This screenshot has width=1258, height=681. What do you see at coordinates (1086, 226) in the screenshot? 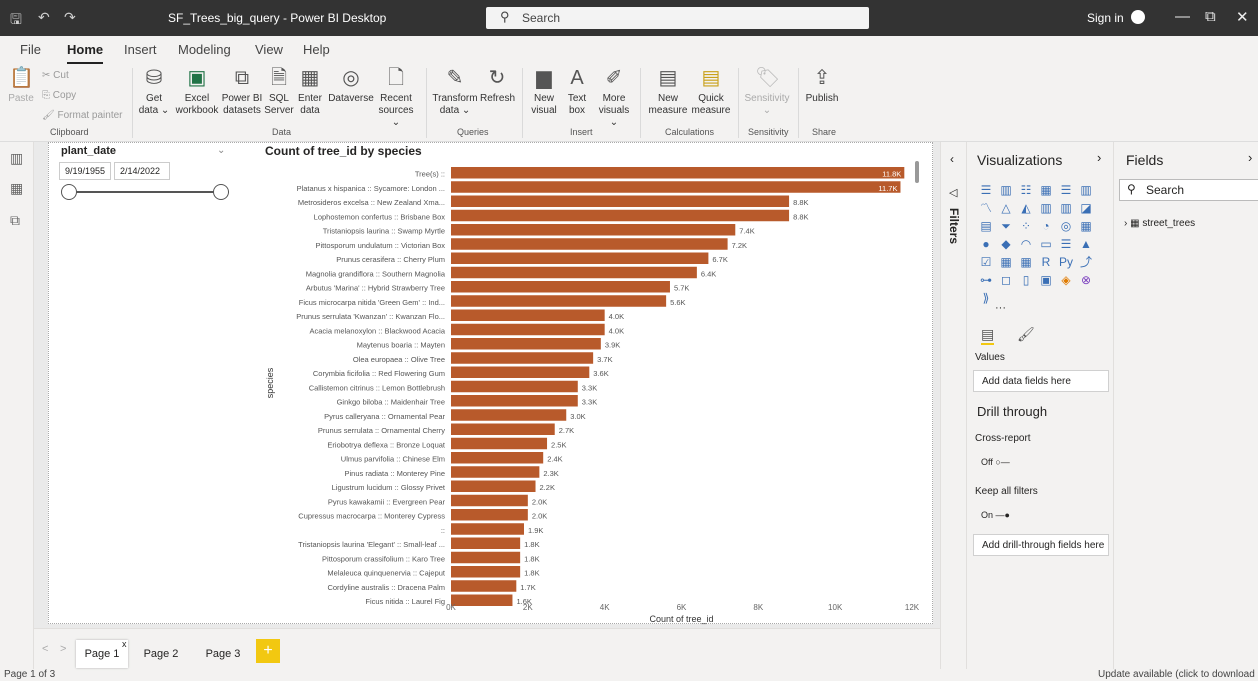
I see `treemap-icon: ▦` at bounding box center [1086, 226].